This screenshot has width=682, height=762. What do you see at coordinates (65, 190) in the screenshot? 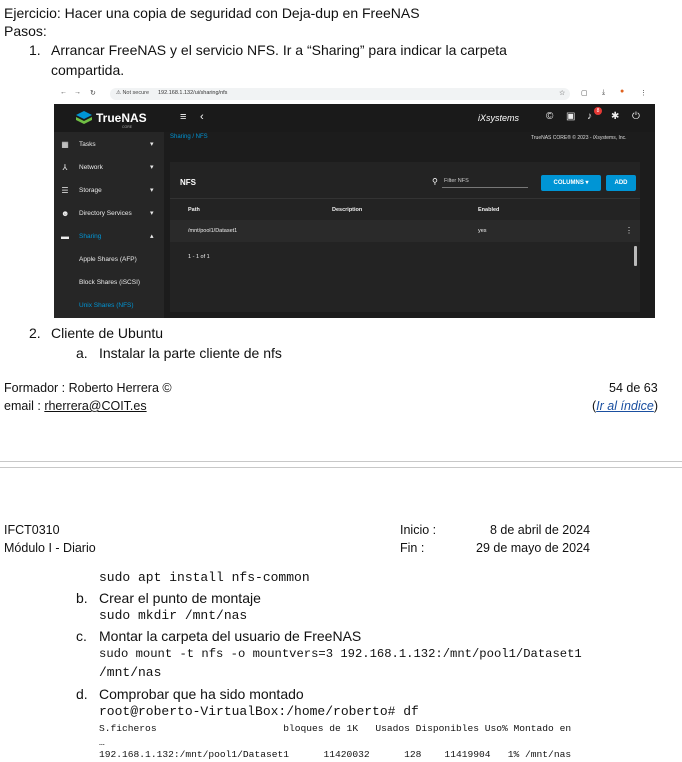
I see `storage-icon: ☰` at bounding box center [65, 190].